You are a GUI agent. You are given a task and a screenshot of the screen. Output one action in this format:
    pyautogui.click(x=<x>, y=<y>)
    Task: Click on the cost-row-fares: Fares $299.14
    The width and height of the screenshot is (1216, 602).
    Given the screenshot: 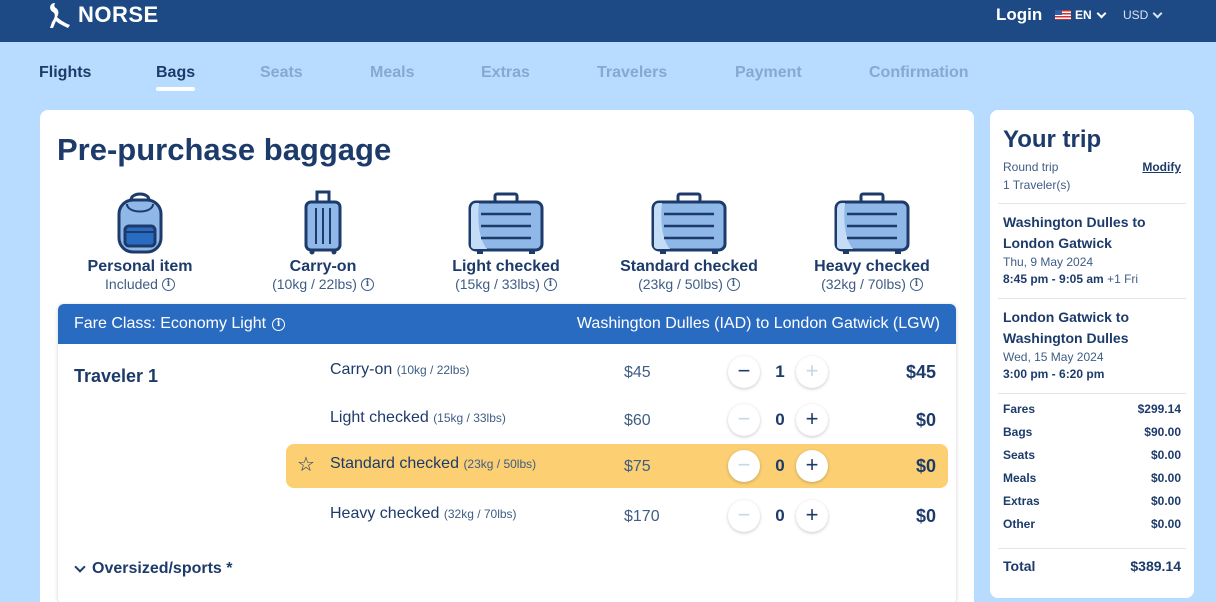 What is the action you would take?
    pyautogui.click(x=1092, y=413)
    